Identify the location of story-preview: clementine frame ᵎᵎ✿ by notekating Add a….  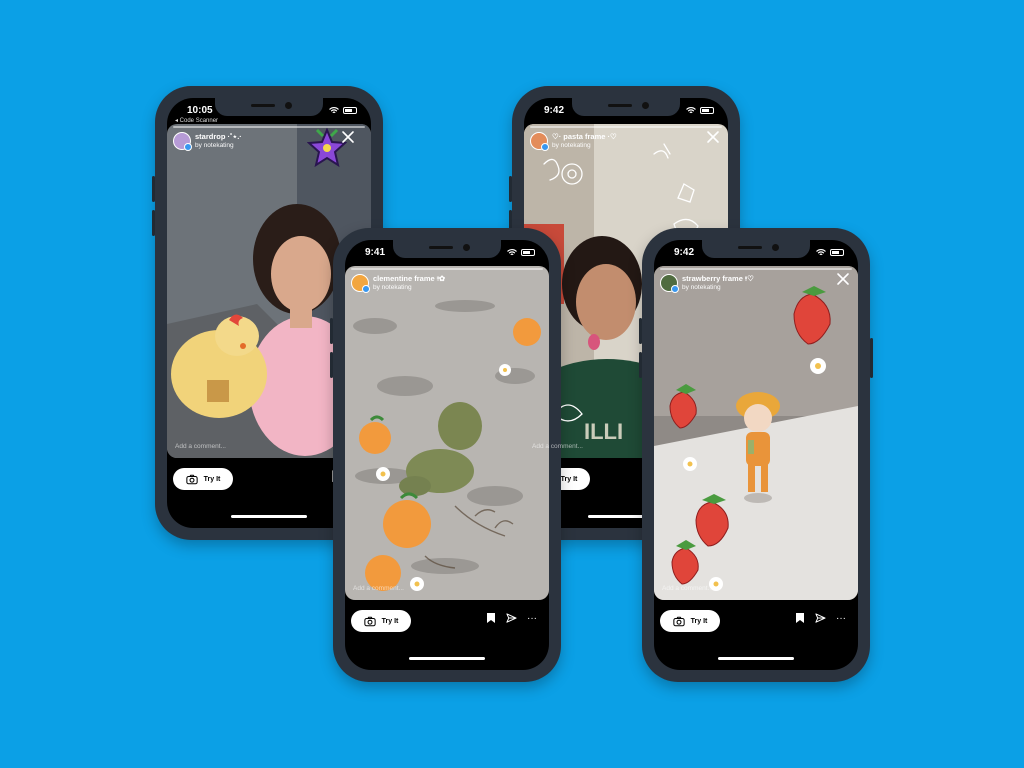
(447, 433).